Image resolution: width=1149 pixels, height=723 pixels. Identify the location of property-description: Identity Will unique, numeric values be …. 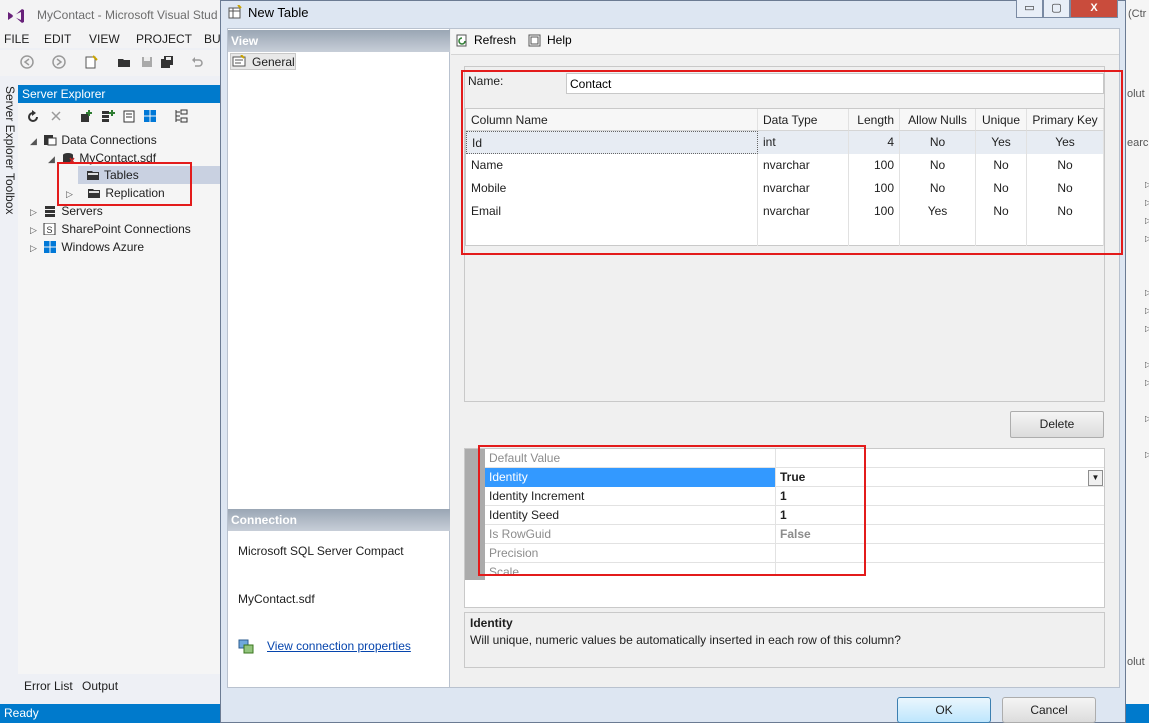
(784, 640).